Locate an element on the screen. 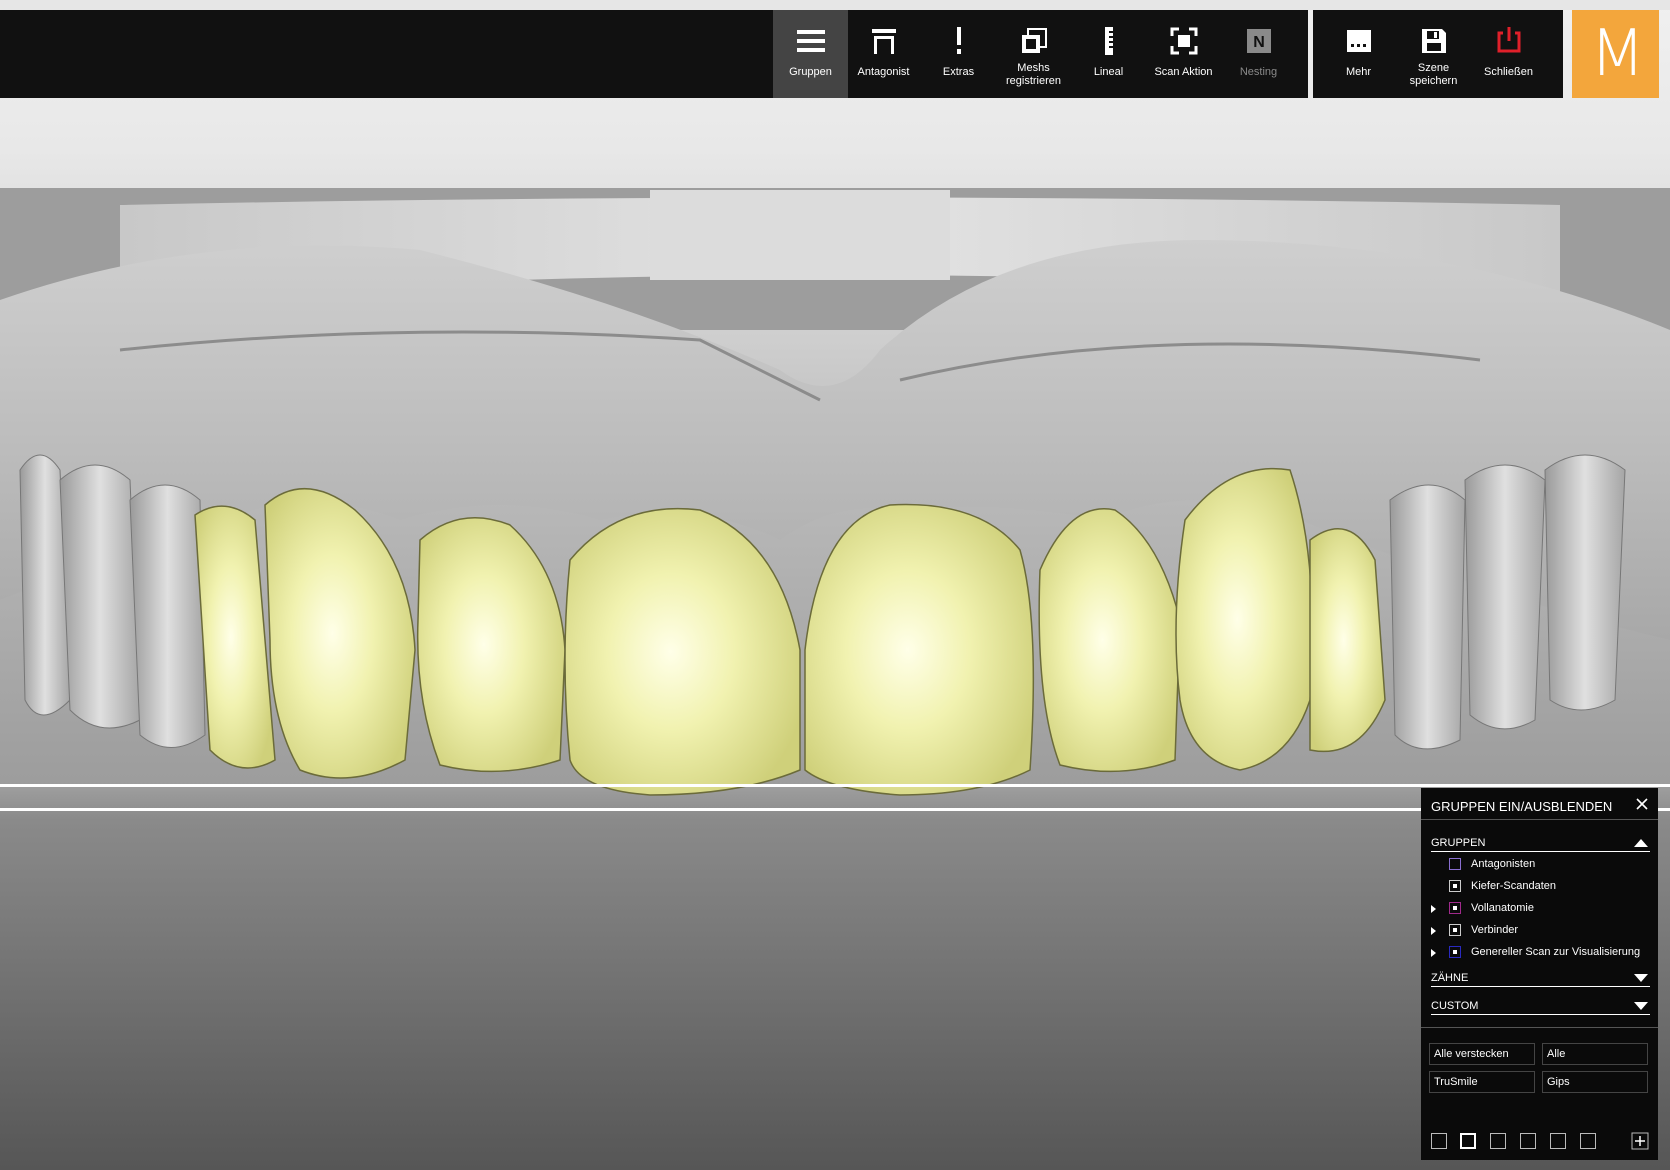 This screenshot has height=1170, width=1670. posterior-teeth-left is located at coordinates (112, 601).